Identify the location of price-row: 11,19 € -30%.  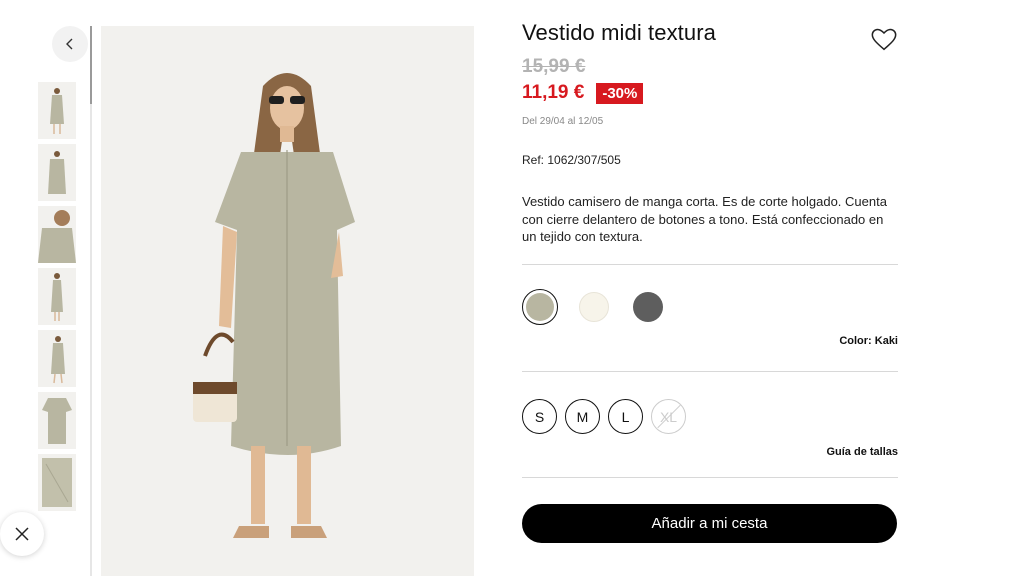
(710, 93).